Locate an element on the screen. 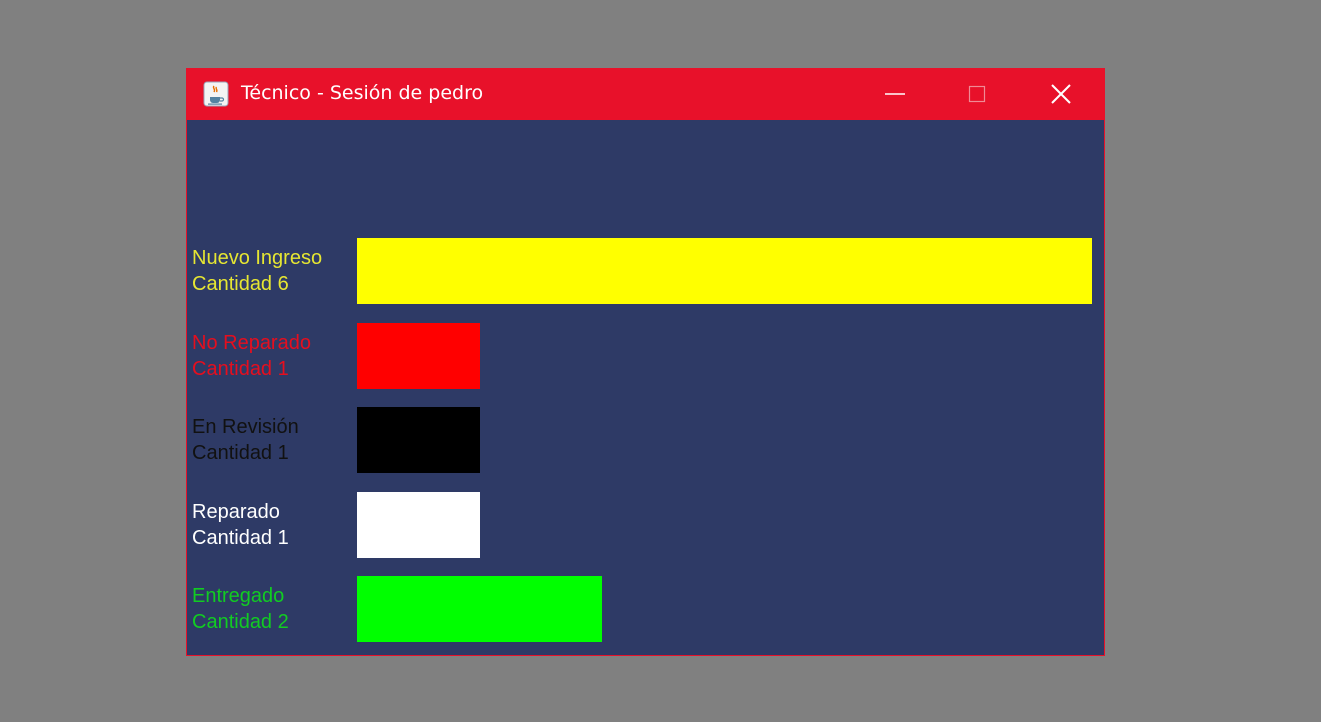 The height and width of the screenshot is (722, 1321). bar-label: Nuevo Ingreso Cantidad 6 is located at coordinates (257, 271).